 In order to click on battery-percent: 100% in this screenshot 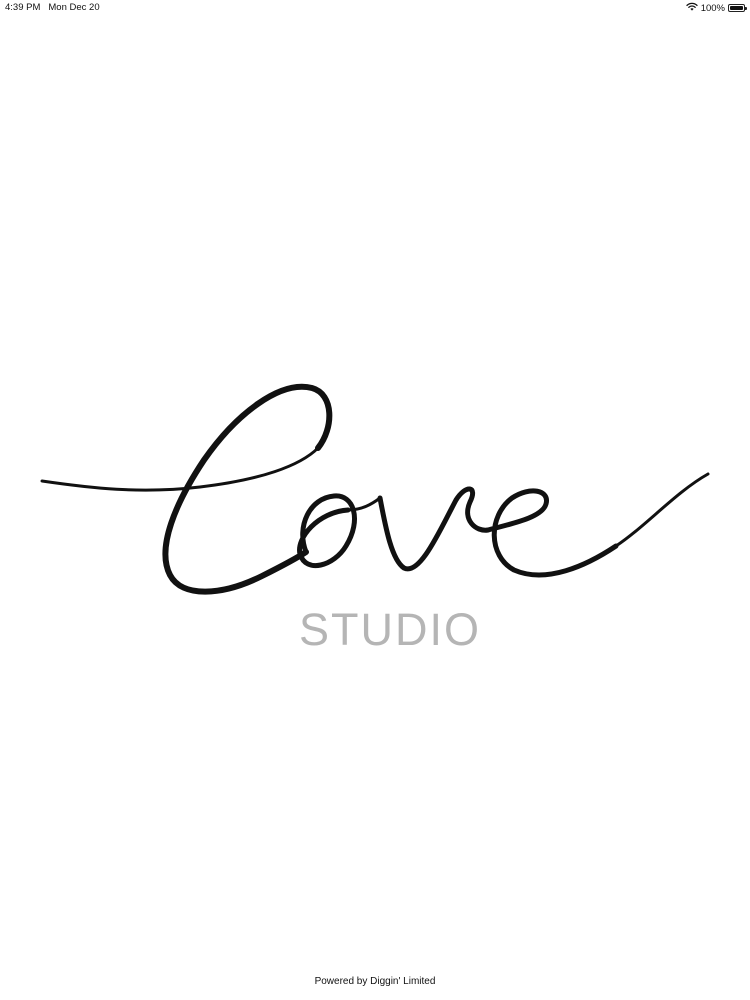, I will do `click(712, 8)`.